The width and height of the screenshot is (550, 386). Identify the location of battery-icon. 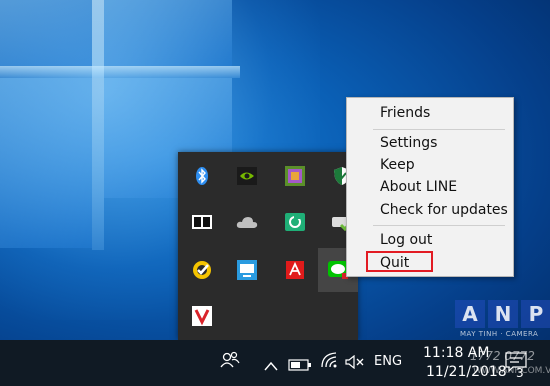
(300, 365).